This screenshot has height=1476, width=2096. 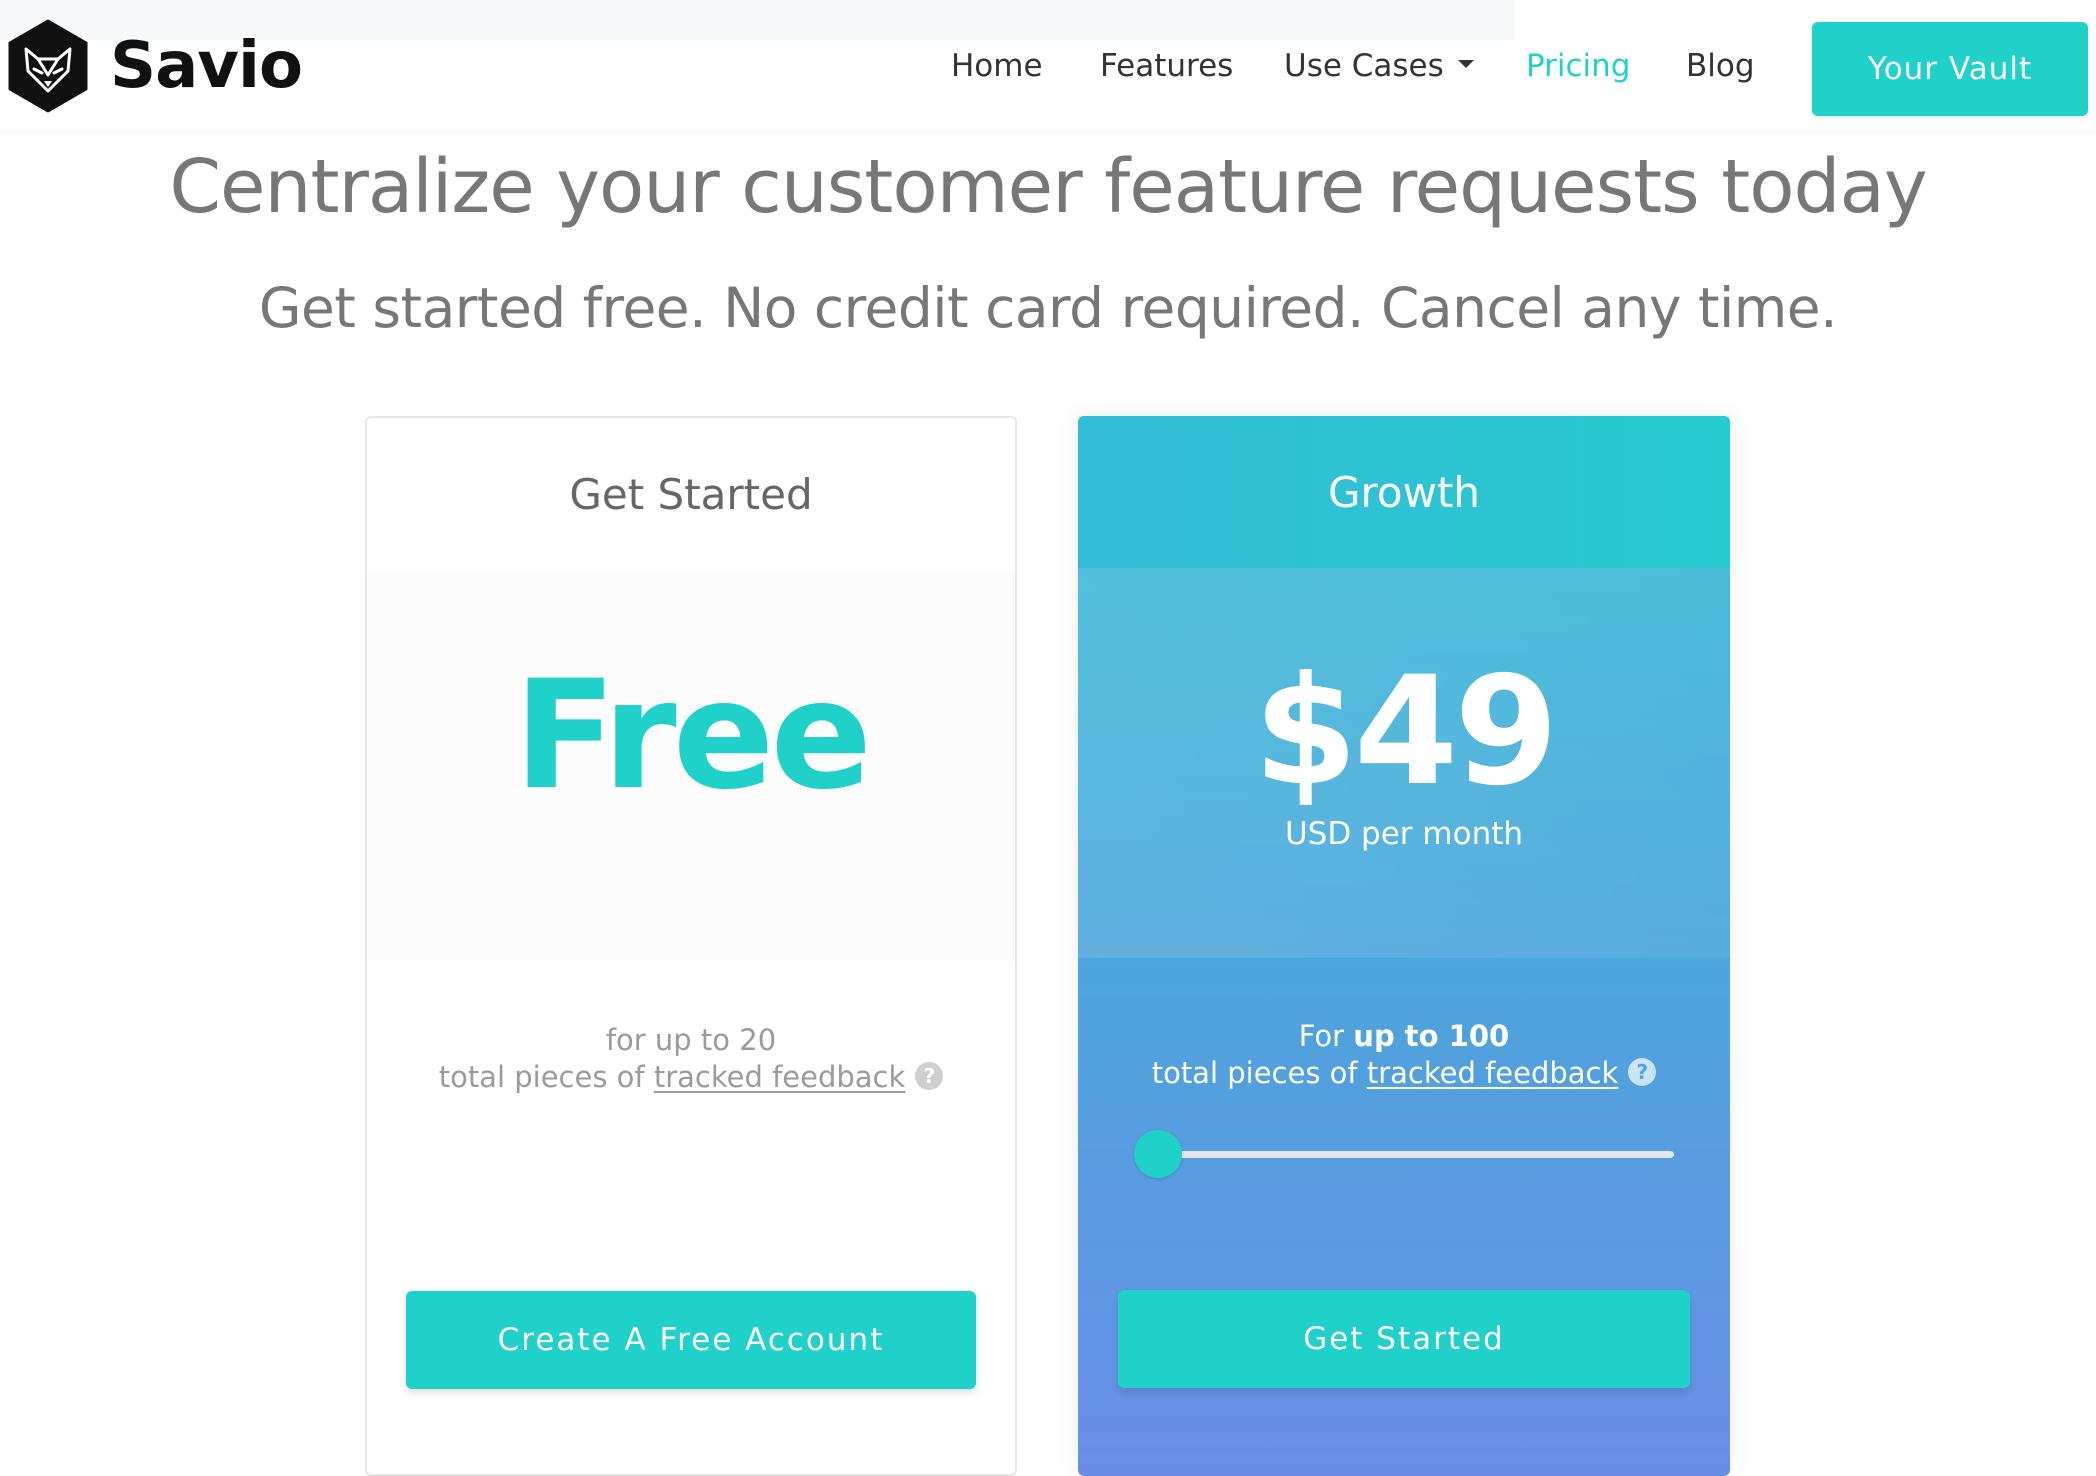 What do you see at coordinates (691, 1340) in the screenshot?
I see `create-free-account-button: Create A Free Account` at bounding box center [691, 1340].